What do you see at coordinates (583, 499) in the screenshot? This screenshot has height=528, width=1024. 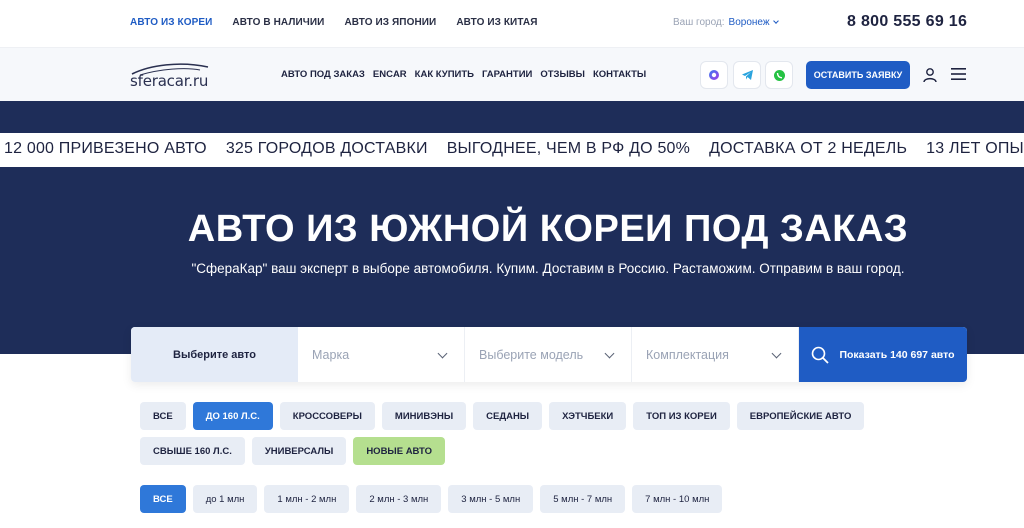 I see `price-chip: 5 млн - 7 млн` at bounding box center [583, 499].